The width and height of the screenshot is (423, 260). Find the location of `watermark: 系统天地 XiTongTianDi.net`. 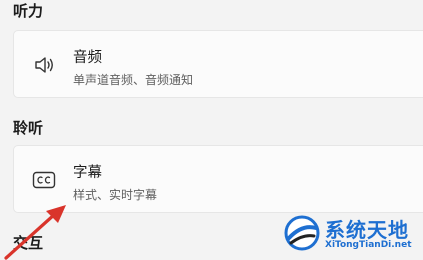

watermark: 系统天地 XiTongTianDi.net is located at coordinates (351, 234).